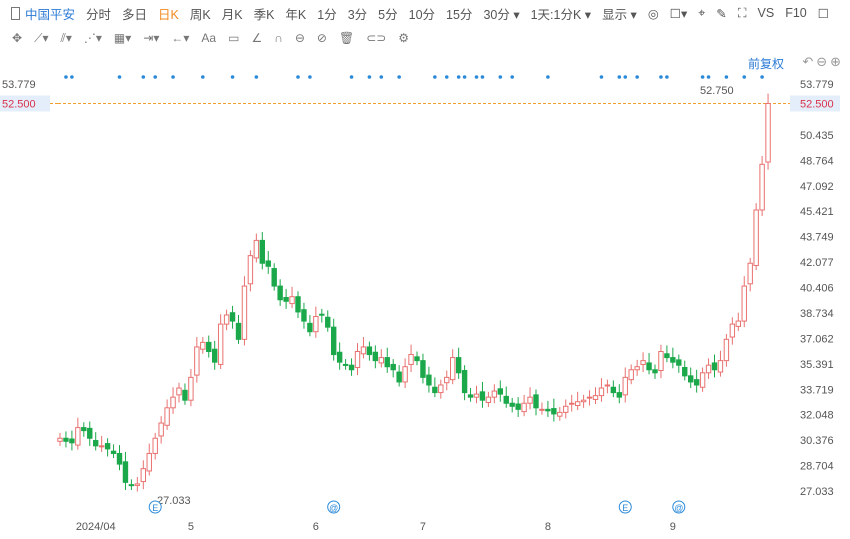 Image resolution: width=850 pixels, height=539 pixels. What do you see at coordinates (174, 501) in the screenshot?
I see `low-price-label: 27.033` at bounding box center [174, 501].